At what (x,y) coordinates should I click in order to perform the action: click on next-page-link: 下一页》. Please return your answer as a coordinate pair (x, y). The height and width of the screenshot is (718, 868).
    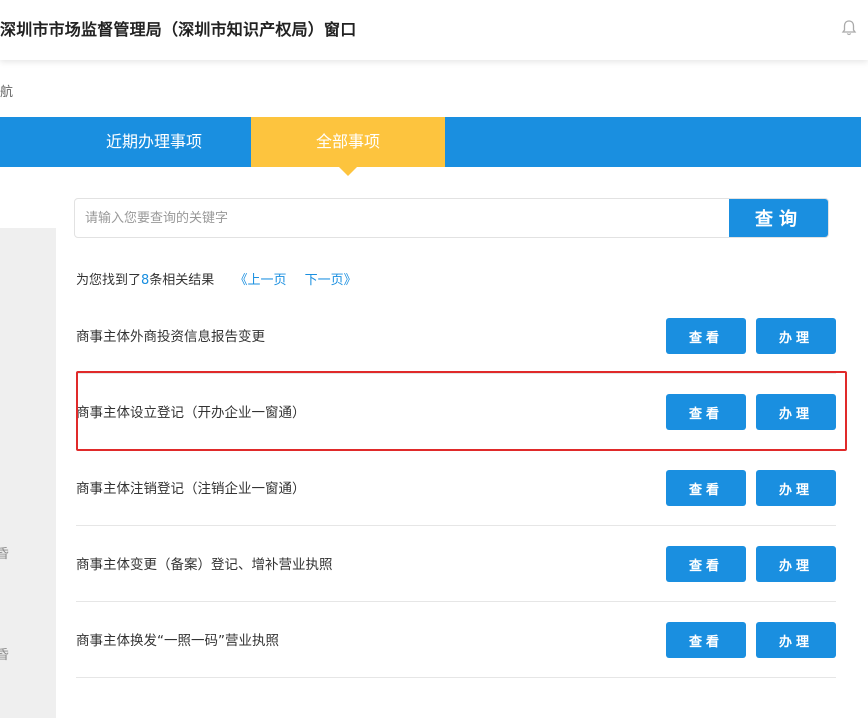
    Looking at the image, I should click on (331, 280).